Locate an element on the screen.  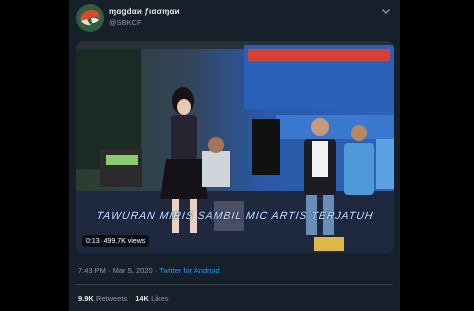
display-name: ɱɑցԁαи ƒιɑσɱαи is located at coordinates (144, 11).